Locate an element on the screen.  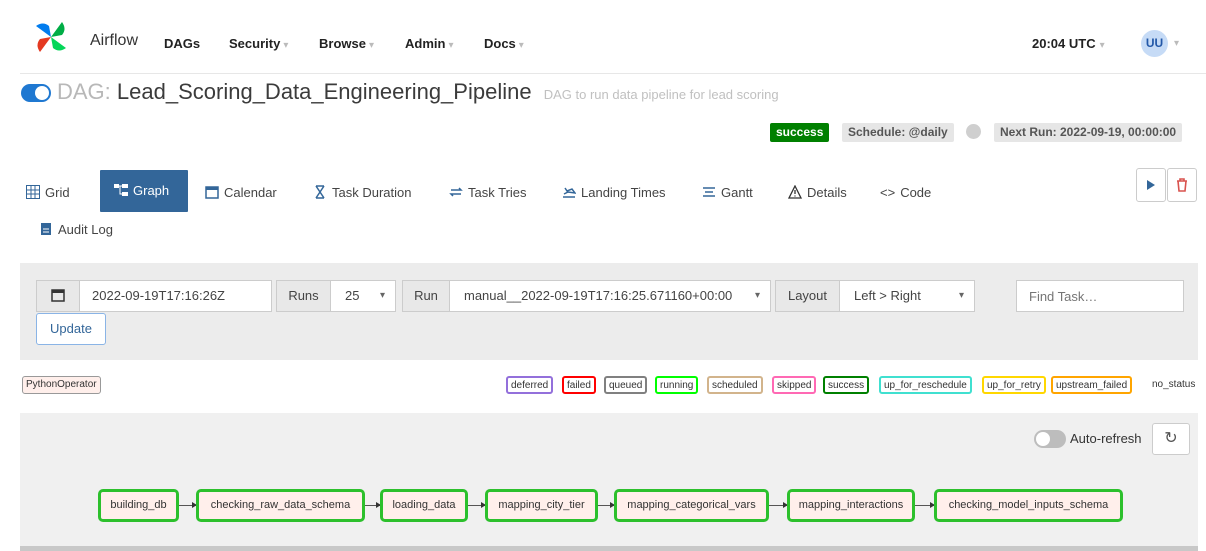
state-legend-upstream-failed: upstream_failed is located at coordinates (1092, 385).